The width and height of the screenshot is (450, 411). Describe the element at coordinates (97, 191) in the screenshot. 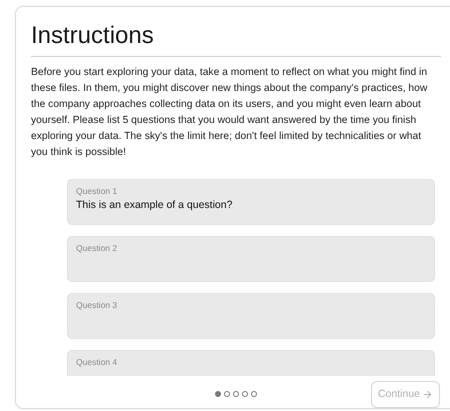

I see `field-label: Question 1` at that location.